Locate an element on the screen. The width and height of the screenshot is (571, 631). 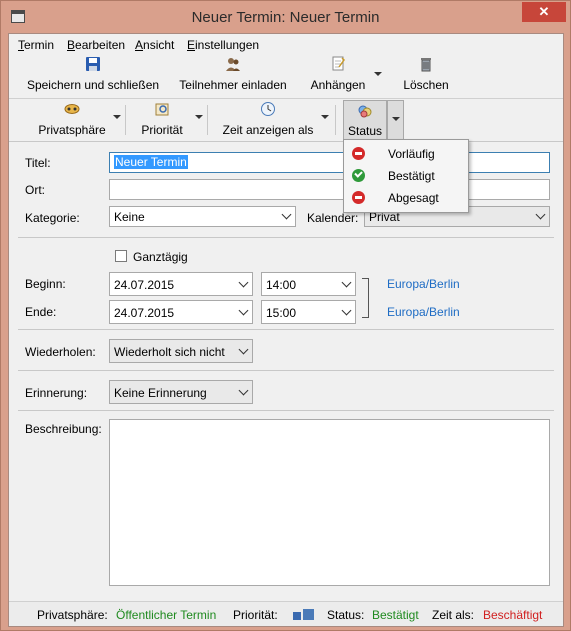
statusbar-privacy-label: Privatsphäre: is located at coordinates (72, 615).